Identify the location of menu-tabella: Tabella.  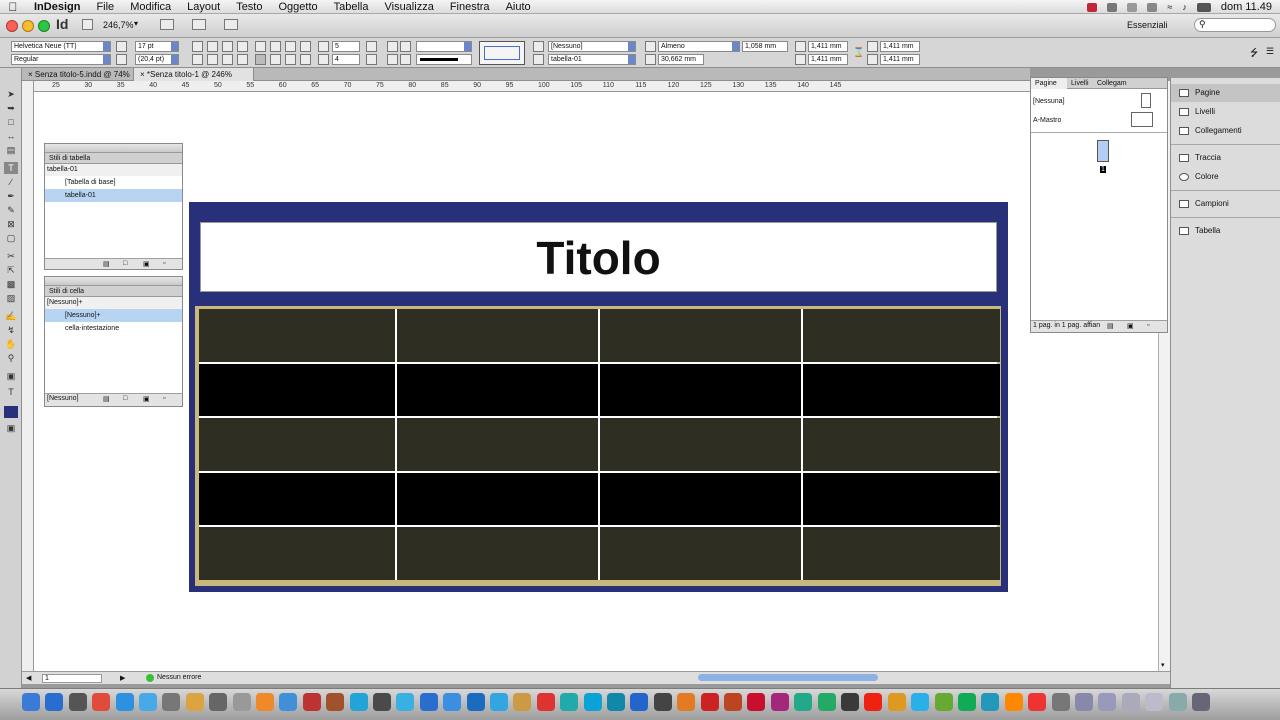
(351, 7).